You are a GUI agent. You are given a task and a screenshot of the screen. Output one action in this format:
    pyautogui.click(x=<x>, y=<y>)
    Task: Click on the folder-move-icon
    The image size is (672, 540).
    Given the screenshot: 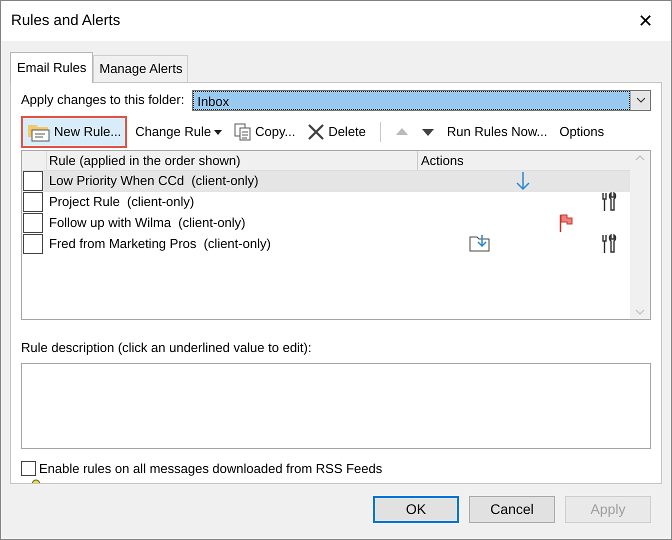 What is the action you would take?
    pyautogui.click(x=479, y=243)
    